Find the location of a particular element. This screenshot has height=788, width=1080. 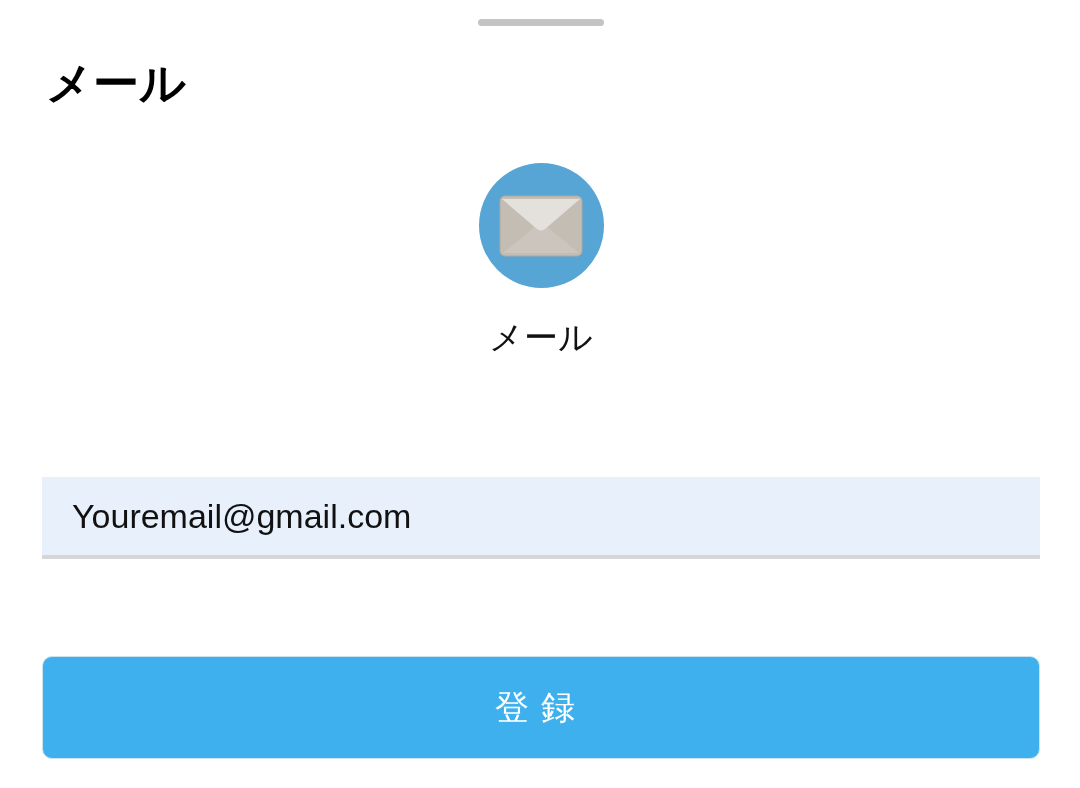

drag-handle is located at coordinates (541, 22).